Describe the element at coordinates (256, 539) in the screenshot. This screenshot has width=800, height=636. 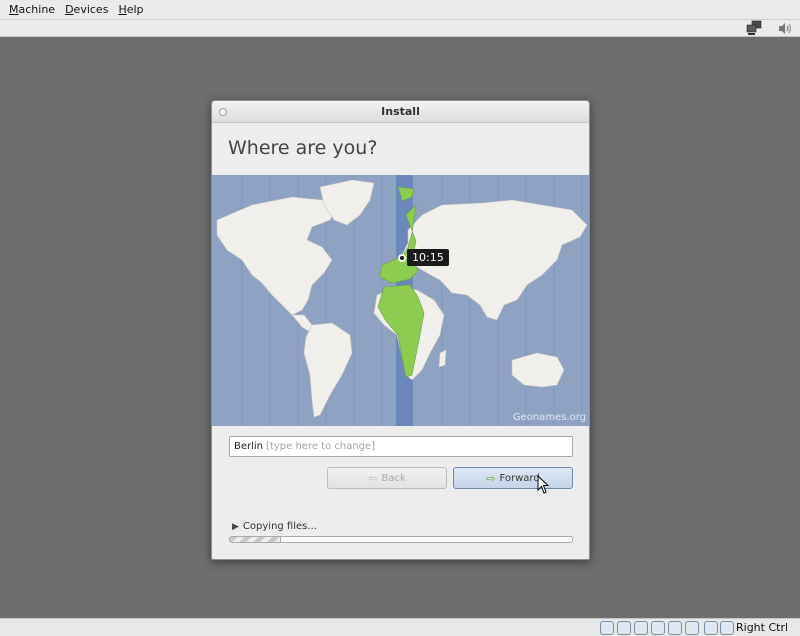
I see `progress-bar-fill` at that location.